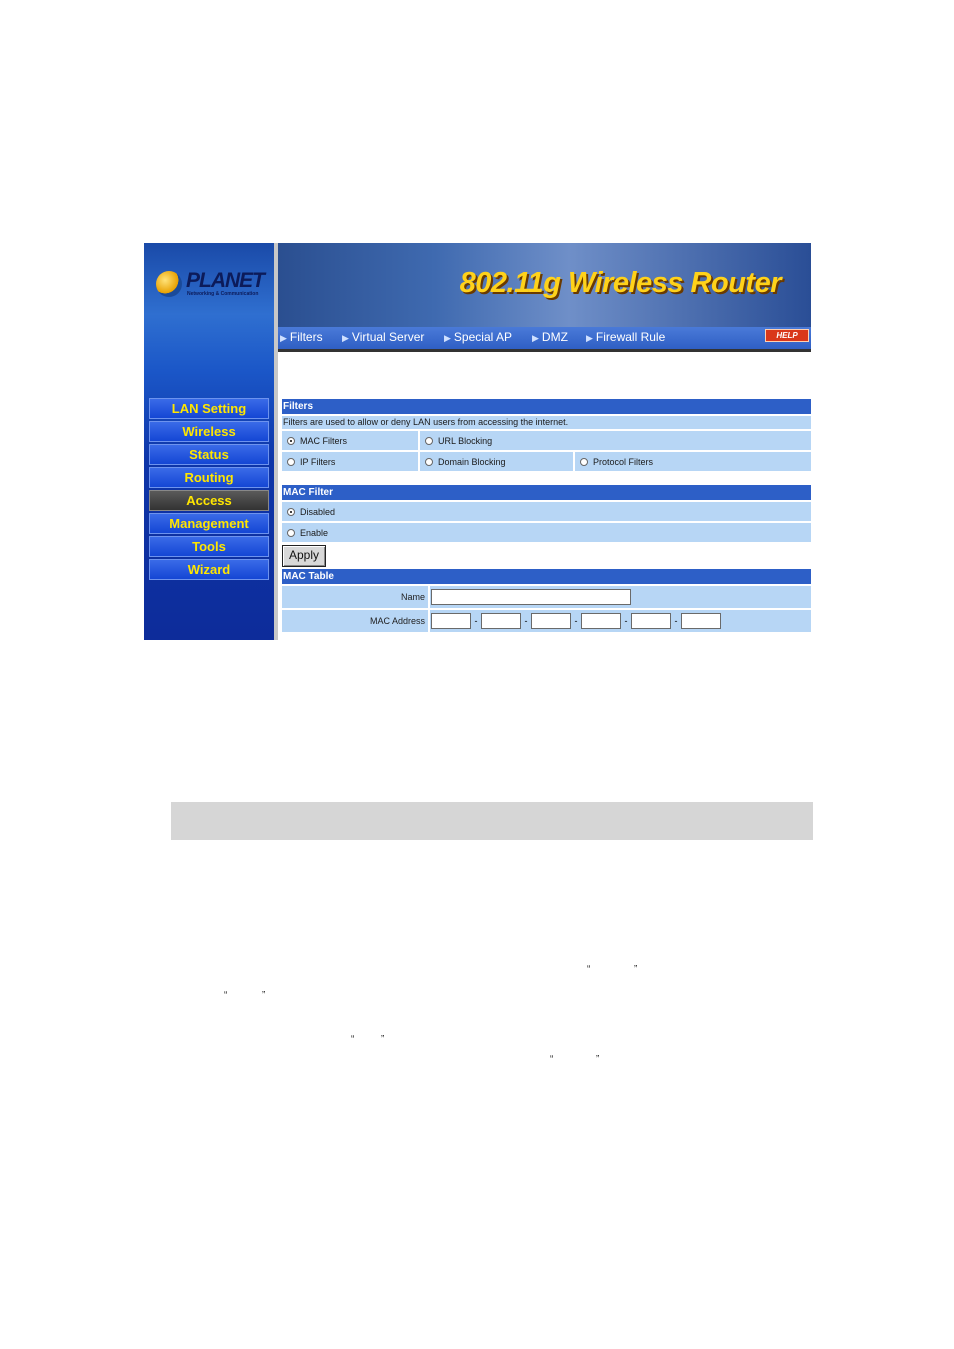 This screenshot has width=954, height=1349. Describe the element at coordinates (306, 337) in the screenshot. I see `tab-label: Filters` at that location.